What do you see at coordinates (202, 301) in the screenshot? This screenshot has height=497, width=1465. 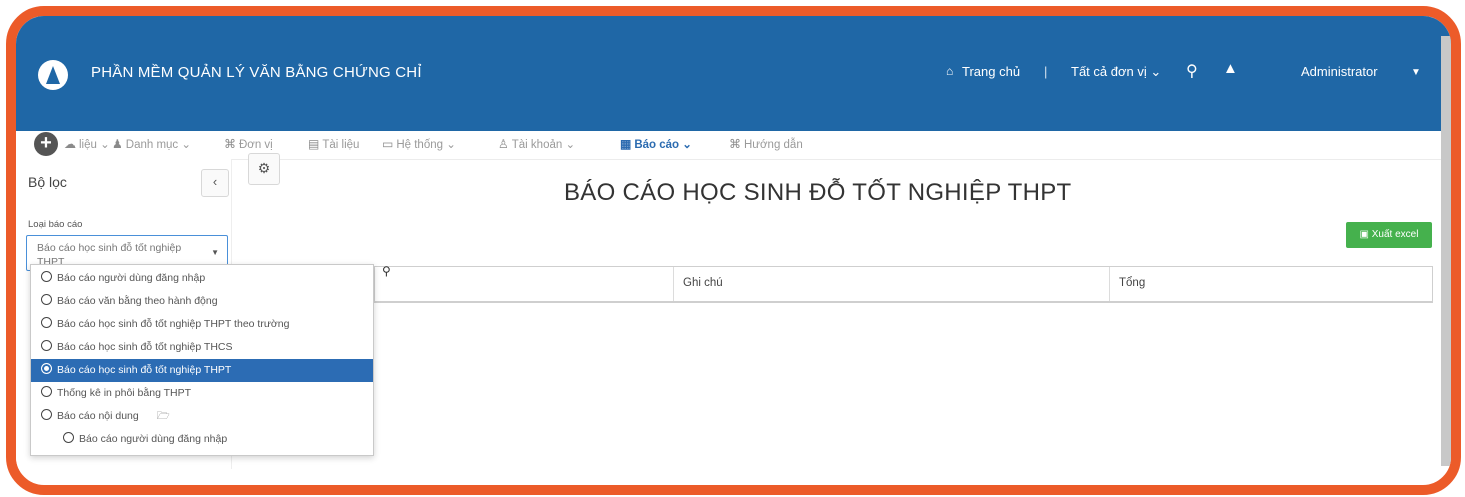 I see `dropdown-option: Báo cáo văn bằng theo hành động` at bounding box center [202, 301].